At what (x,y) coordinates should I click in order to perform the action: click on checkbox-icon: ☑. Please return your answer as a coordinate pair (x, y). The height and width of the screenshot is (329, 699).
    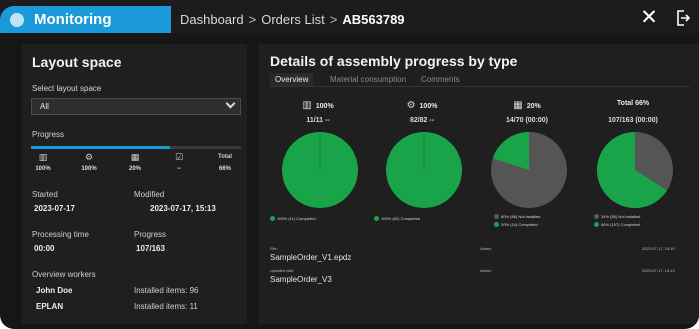
    Looking at the image, I should click on (179, 157).